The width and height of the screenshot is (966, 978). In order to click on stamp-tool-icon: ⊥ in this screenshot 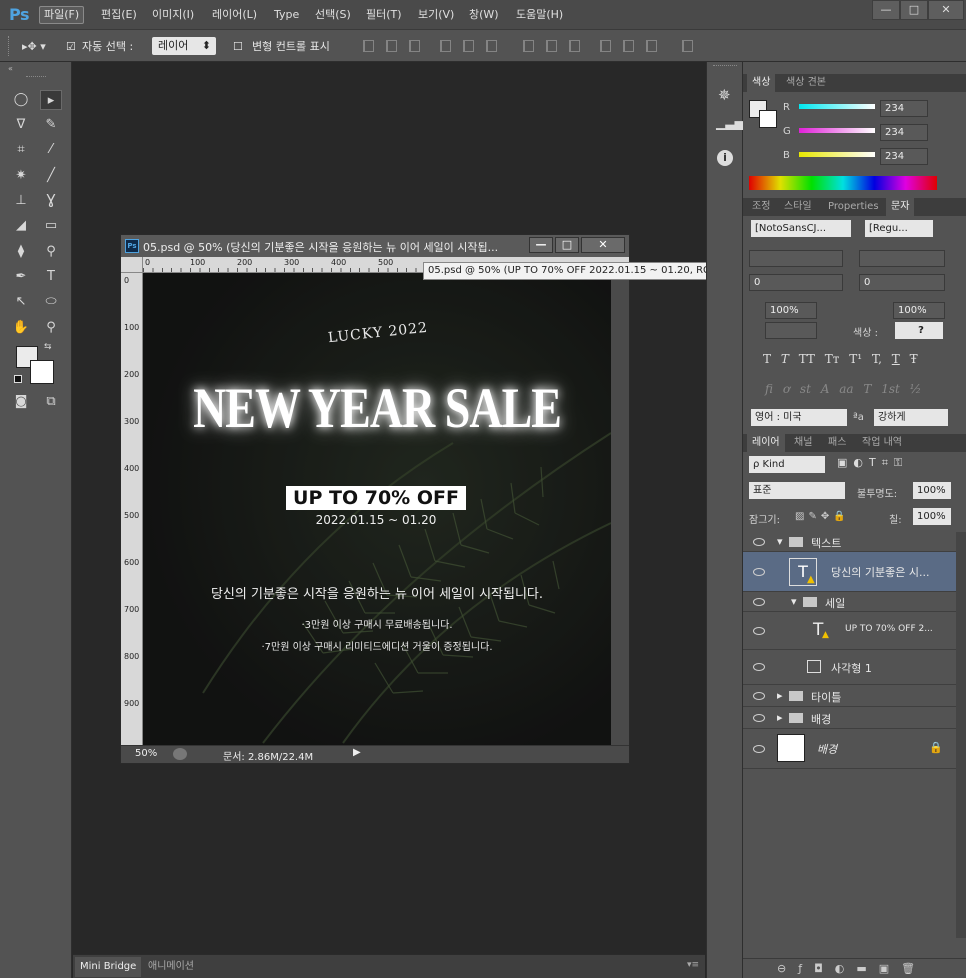, I will do `click(21, 201)`.